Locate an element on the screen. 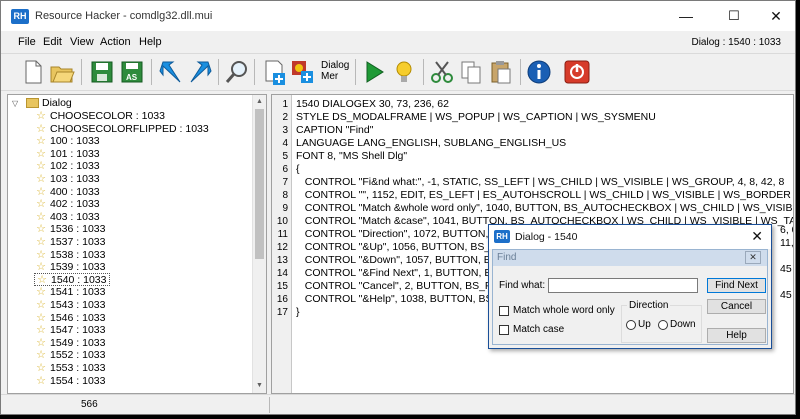 This screenshot has width=800, height=419. find-next-button: Find Next is located at coordinates (736, 285).